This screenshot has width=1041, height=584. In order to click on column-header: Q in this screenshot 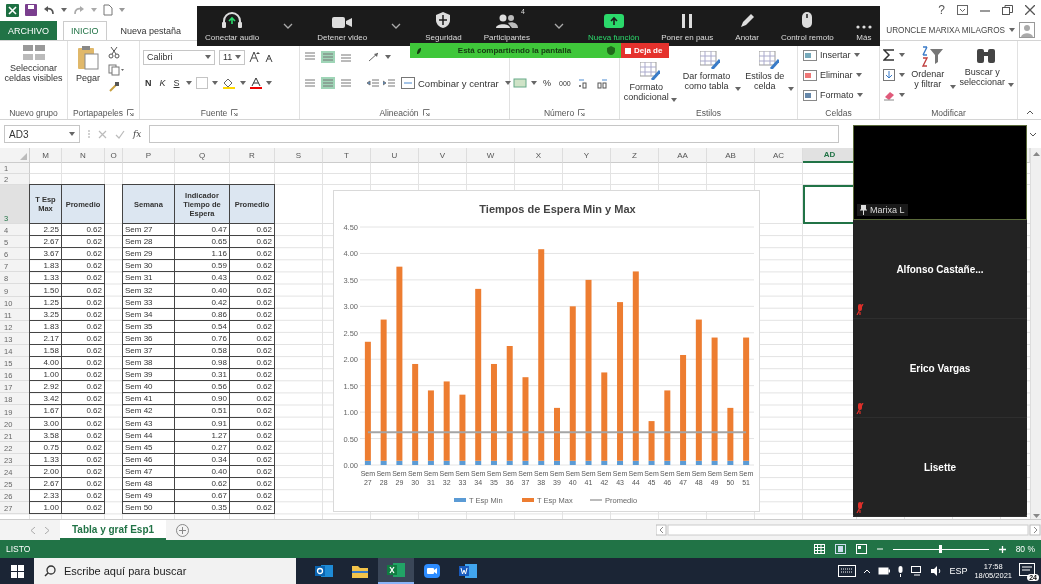, I will do `click(202, 155)`.